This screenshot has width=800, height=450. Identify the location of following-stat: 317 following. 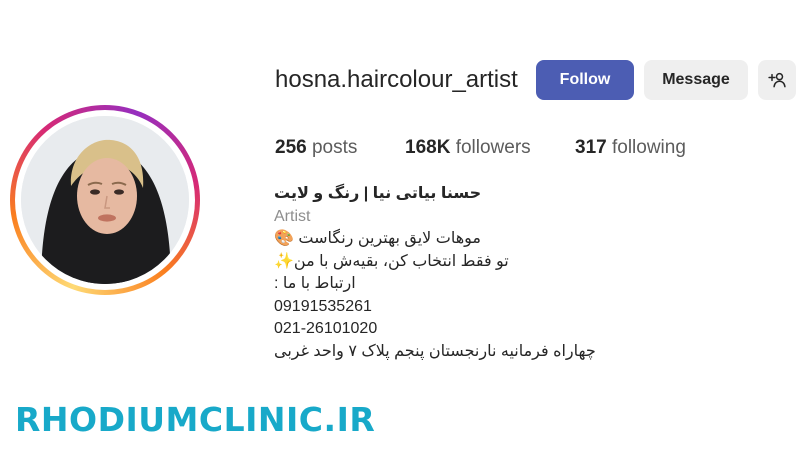
(630, 148).